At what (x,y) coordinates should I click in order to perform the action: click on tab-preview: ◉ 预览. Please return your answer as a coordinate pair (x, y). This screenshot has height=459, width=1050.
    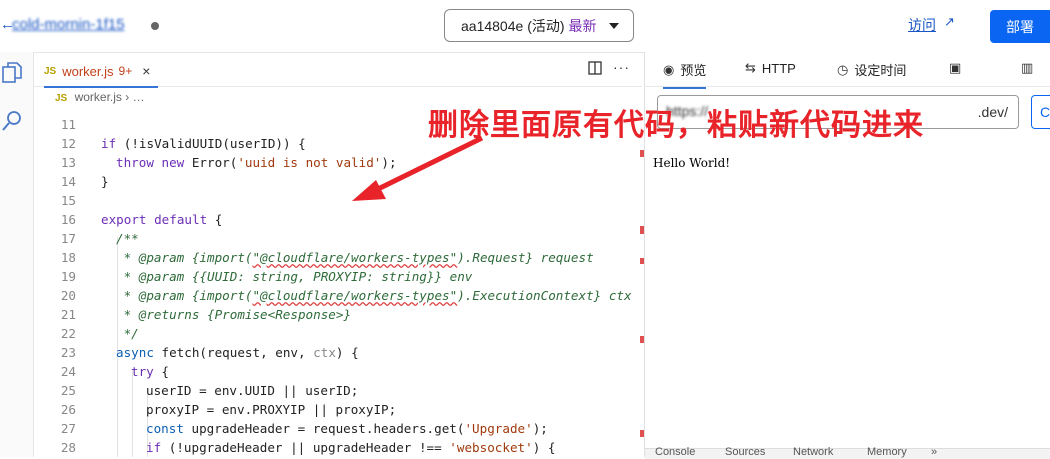
    Looking at the image, I should click on (685, 74).